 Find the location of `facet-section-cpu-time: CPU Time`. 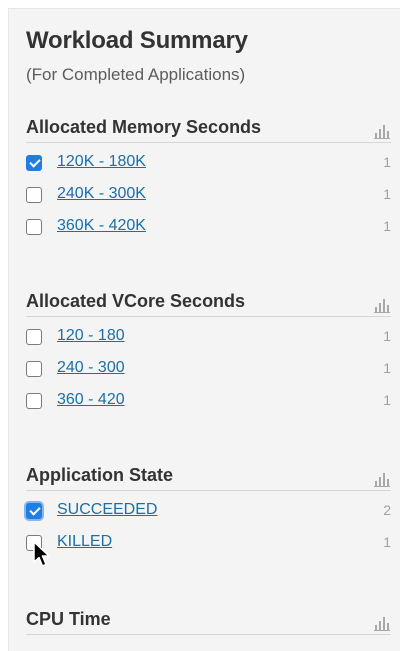

facet-section-cpu-time: CPU Time is located at coordinates (208, 622).